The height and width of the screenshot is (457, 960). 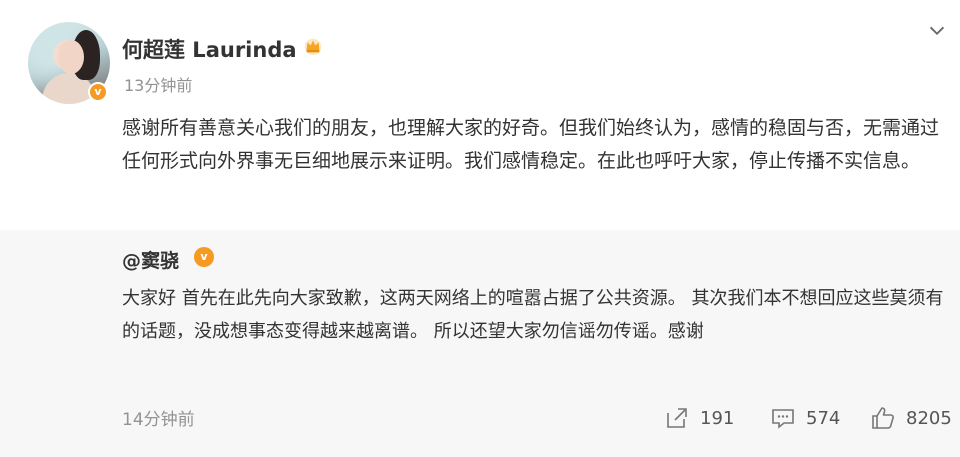 What do you see at coordinates (150, 259) in the screenshot?
I see `repost-author: @窦骁` at bounding box center [150, 259].